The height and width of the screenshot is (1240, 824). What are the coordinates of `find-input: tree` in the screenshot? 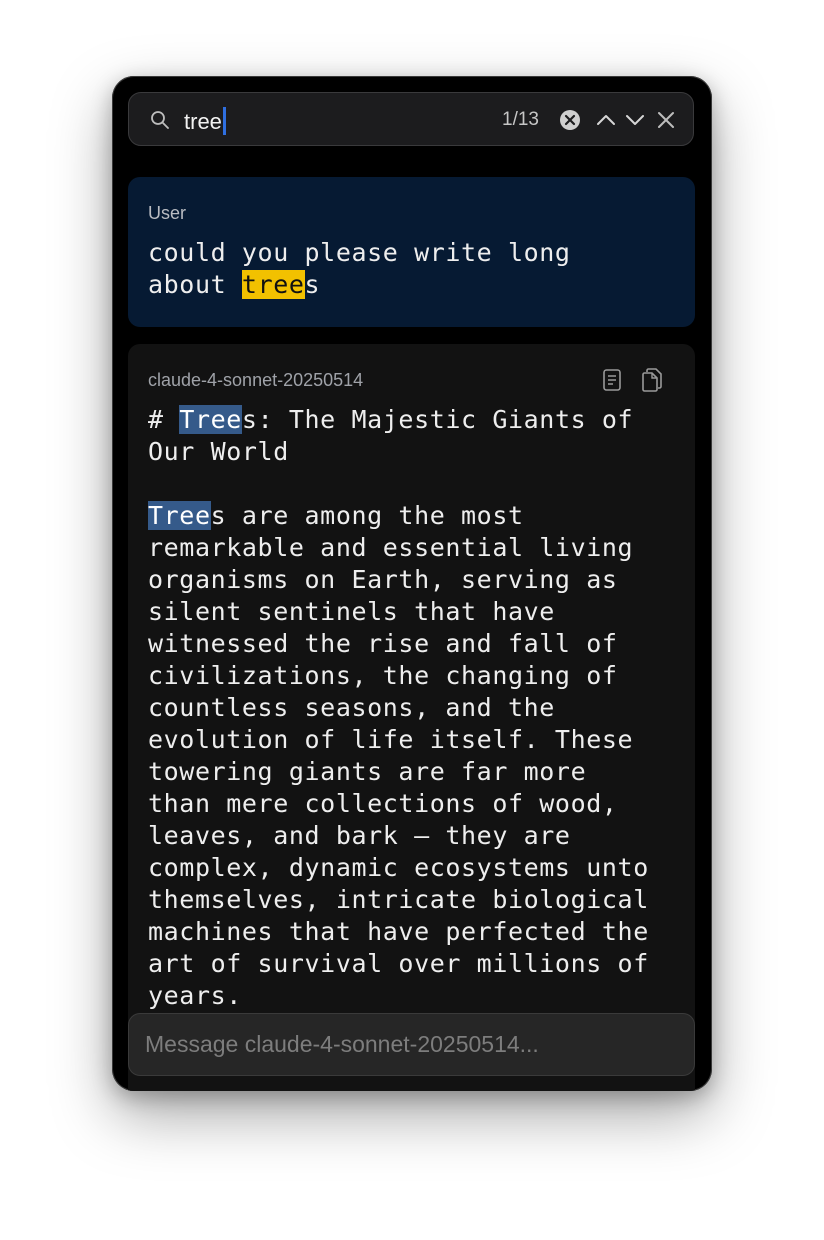 It's located at (205, 121).